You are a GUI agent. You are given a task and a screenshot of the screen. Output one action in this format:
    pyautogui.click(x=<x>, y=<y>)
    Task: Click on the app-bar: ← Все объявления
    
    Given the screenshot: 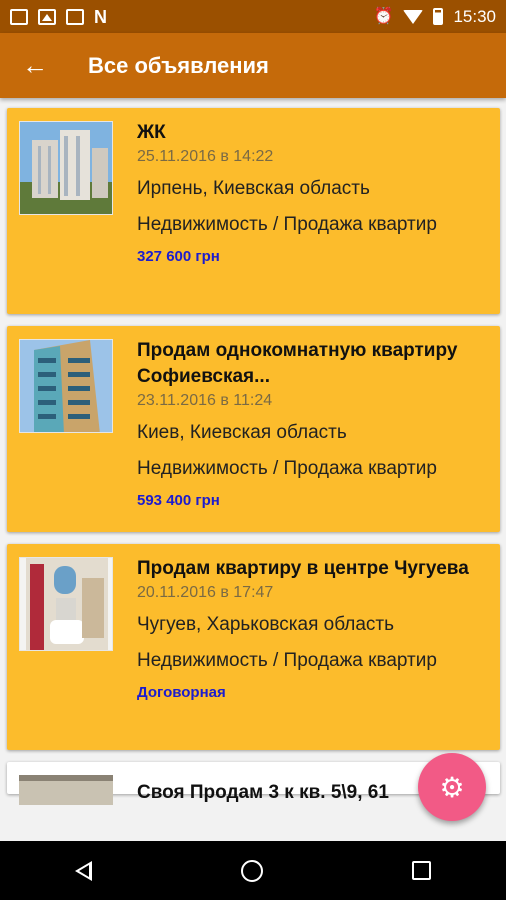 What is the action you would take?
    pyautogui.click(x=253, y=65)
    